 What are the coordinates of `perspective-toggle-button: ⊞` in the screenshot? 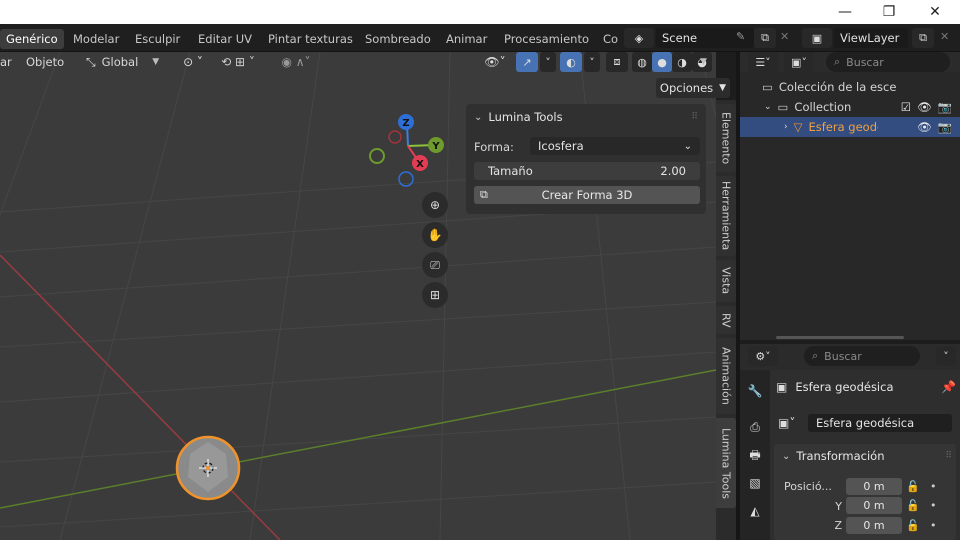 It's located at (435, 295).